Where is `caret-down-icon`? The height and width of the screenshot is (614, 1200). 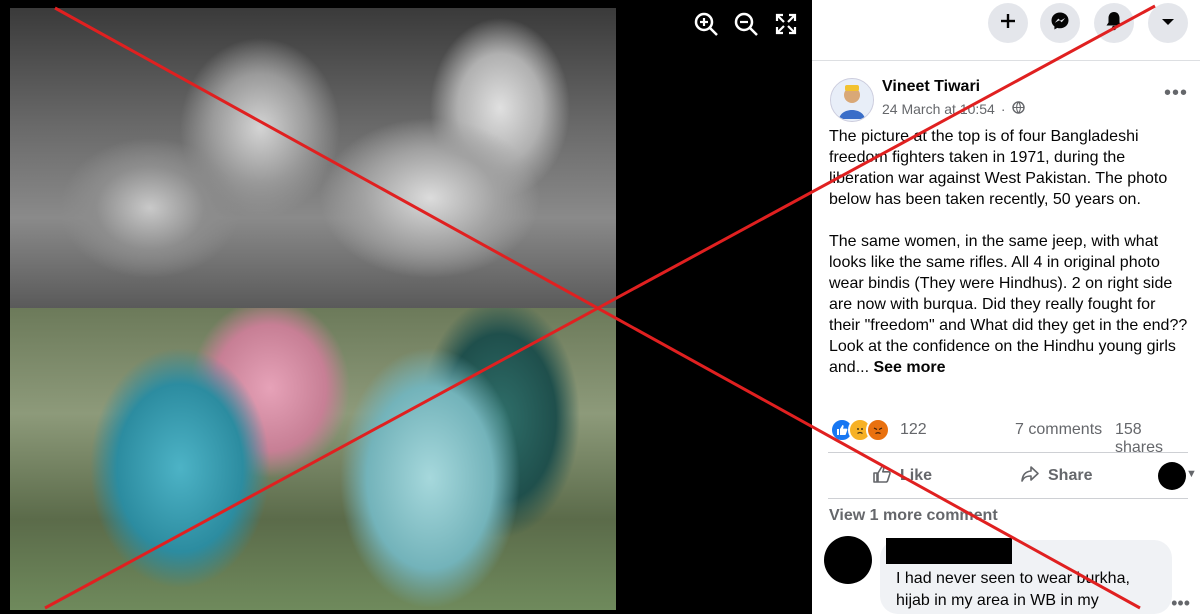 caret-down-icon is located at coordinates (1168, 23).